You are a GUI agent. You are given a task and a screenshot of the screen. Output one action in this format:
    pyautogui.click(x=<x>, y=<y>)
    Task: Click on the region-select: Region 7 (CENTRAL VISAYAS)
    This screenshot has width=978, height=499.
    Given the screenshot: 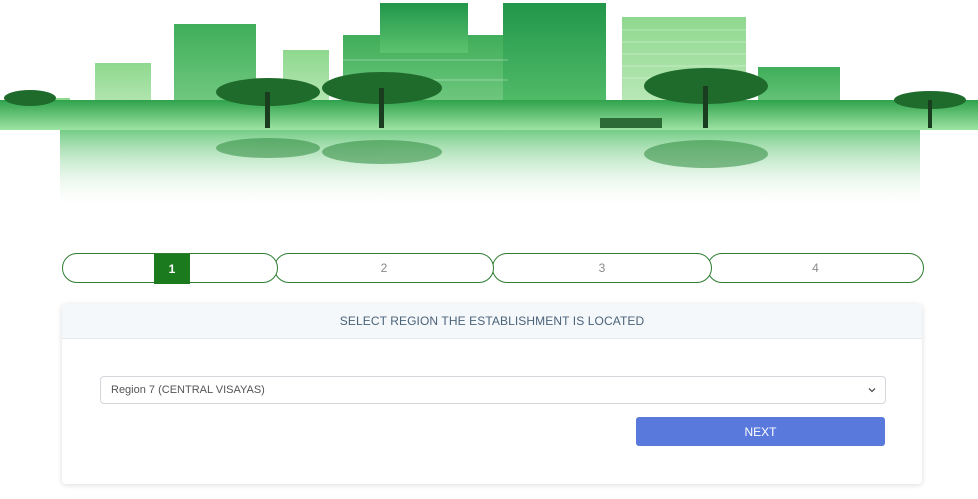 What is the action you would take?
    pyautogui.click(x=493, y=390)
    